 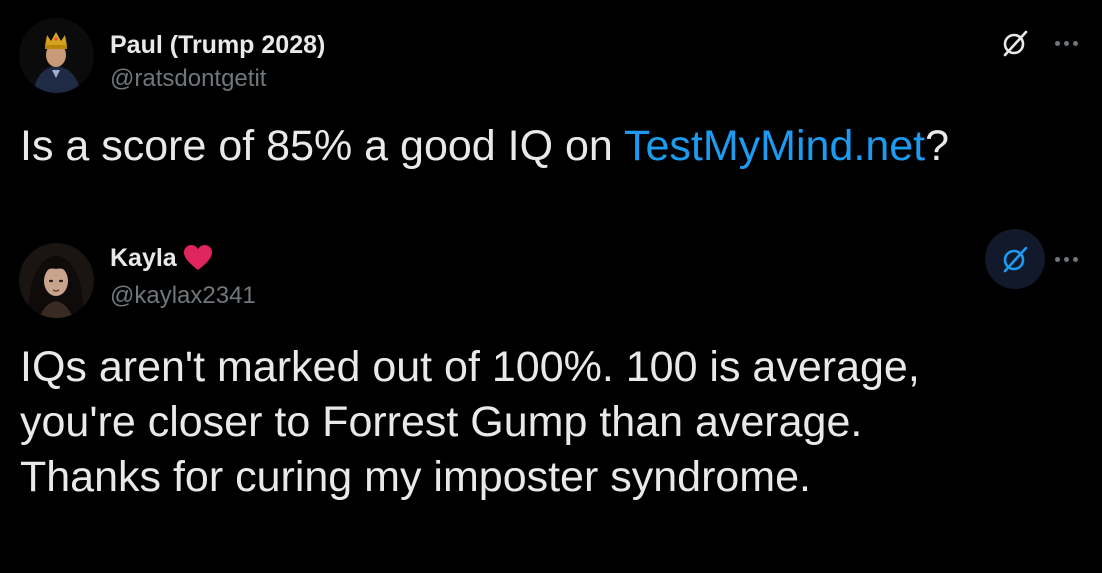 I want to click on tweet-text-line: Thanks for curing my imposter syndrome., so click(x=415, y=477).